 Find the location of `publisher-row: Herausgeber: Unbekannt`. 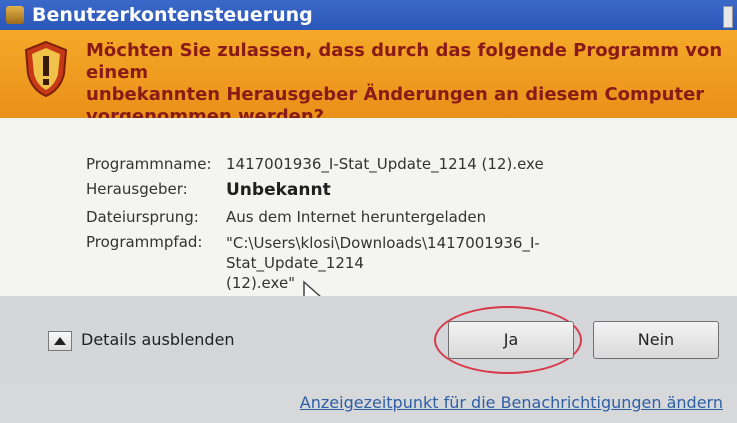

publisher-row: Herausgeber: Unbekannt is located at coordinates (208, 190).